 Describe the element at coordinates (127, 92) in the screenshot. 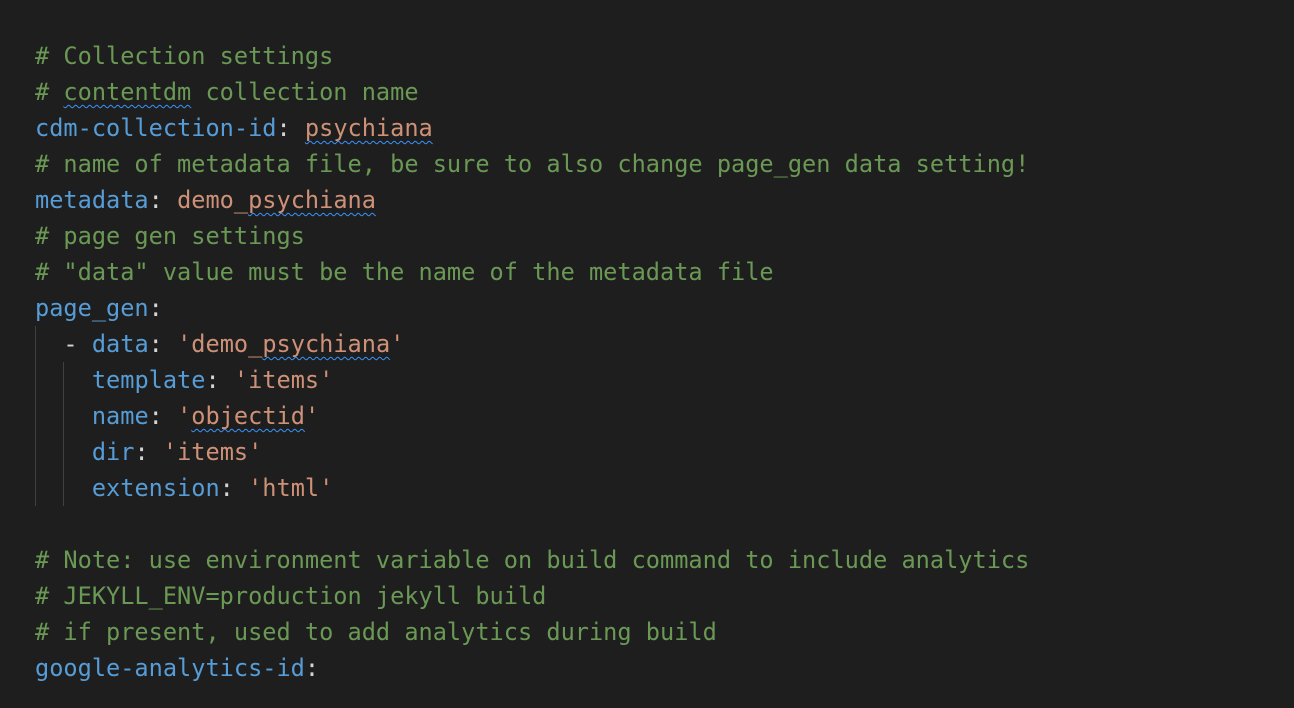

I see `spelling-flagged-word: contentdm` at that location.